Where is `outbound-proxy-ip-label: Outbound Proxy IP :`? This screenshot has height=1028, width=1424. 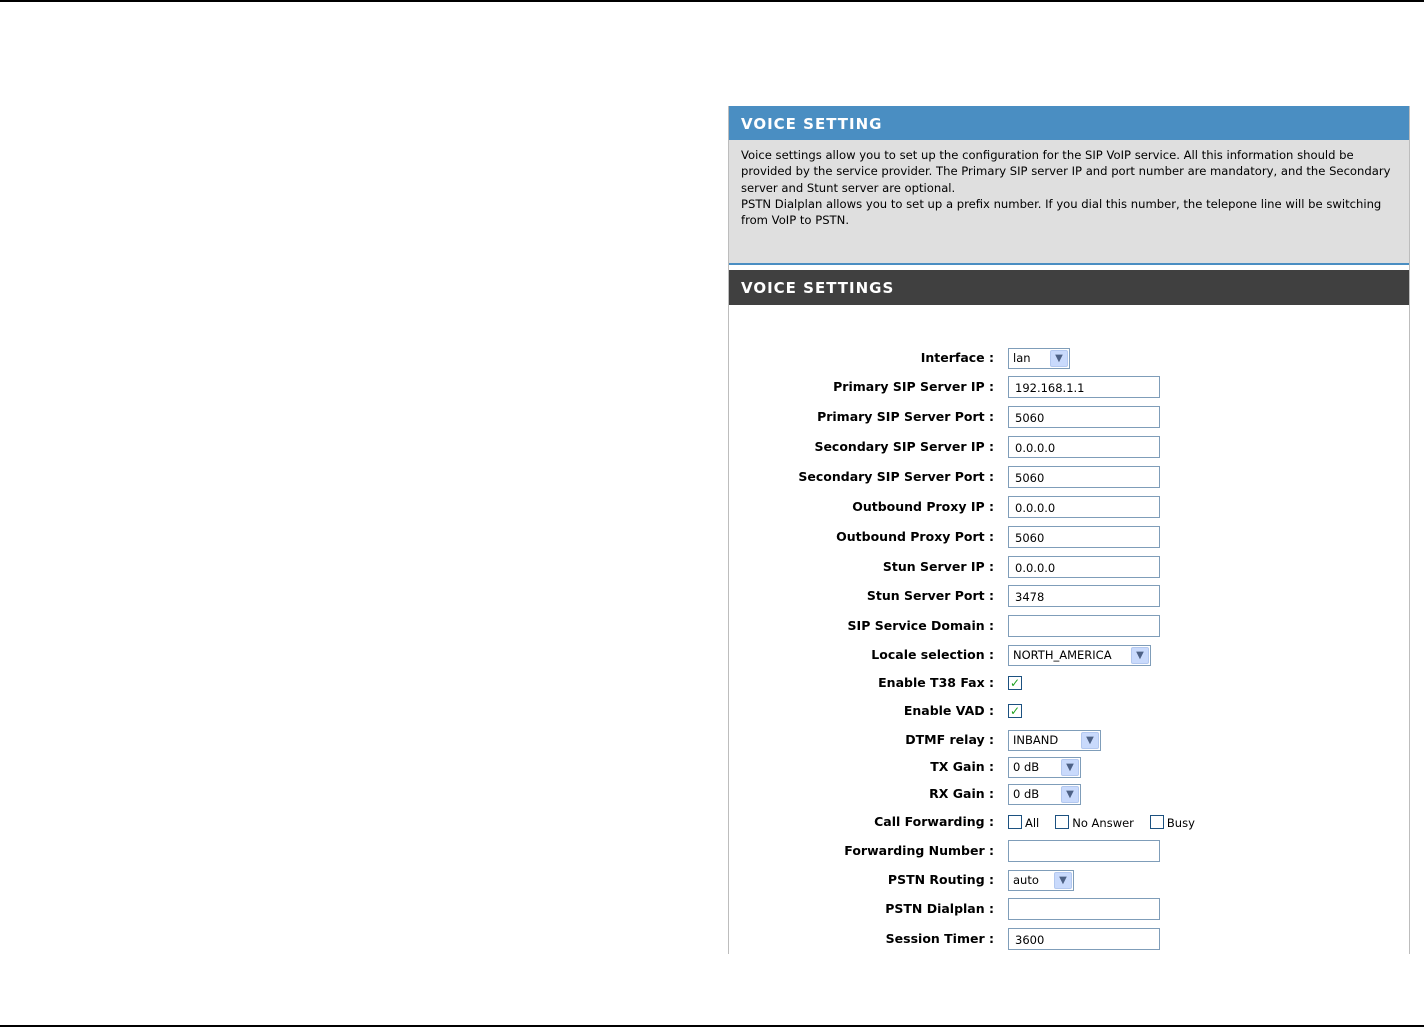
outbound-proxy-ip-label: Outbound Proxy IP : is located at coordinates (923, 506).